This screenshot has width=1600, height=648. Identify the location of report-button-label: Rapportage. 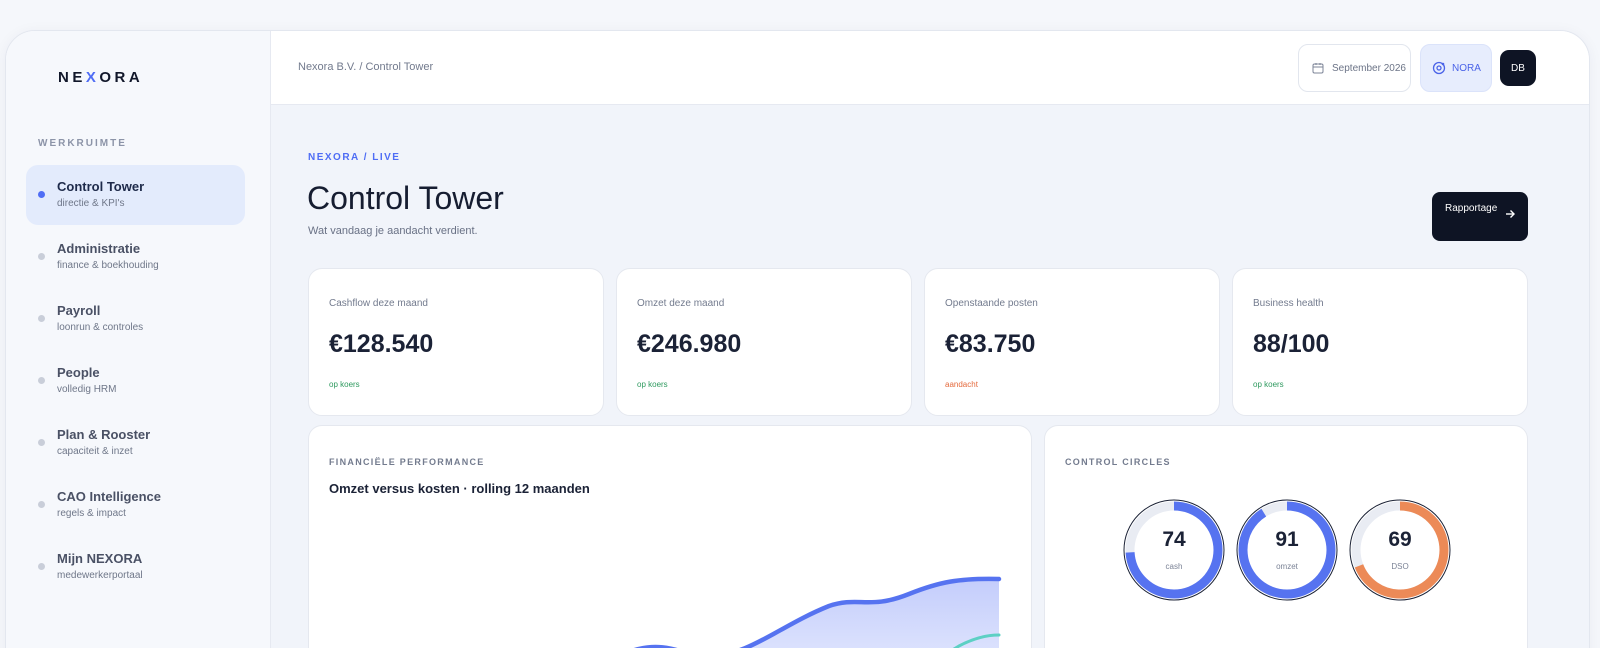
(1471, 208).